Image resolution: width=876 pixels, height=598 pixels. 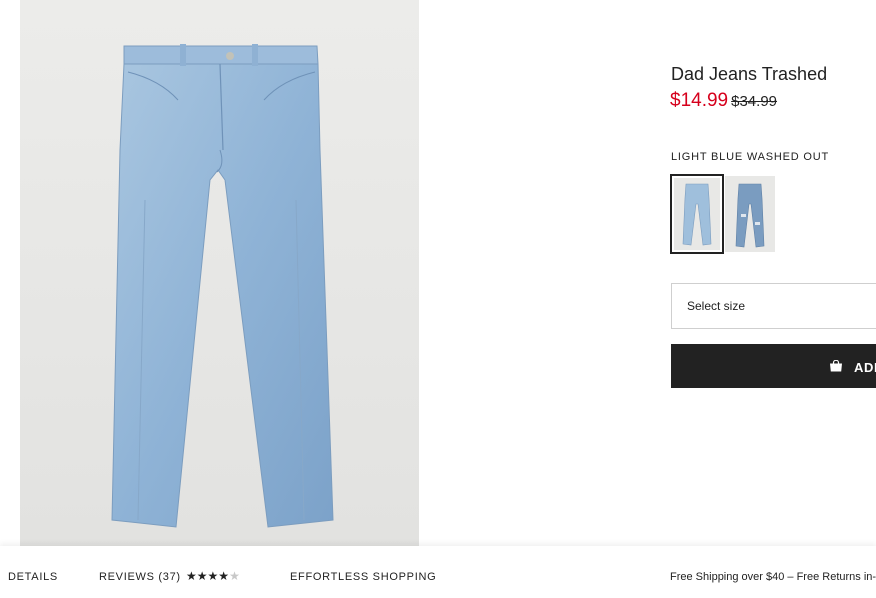 I want to click on product-title: Dad Jeans Trashed, so click(x=749, y=74).